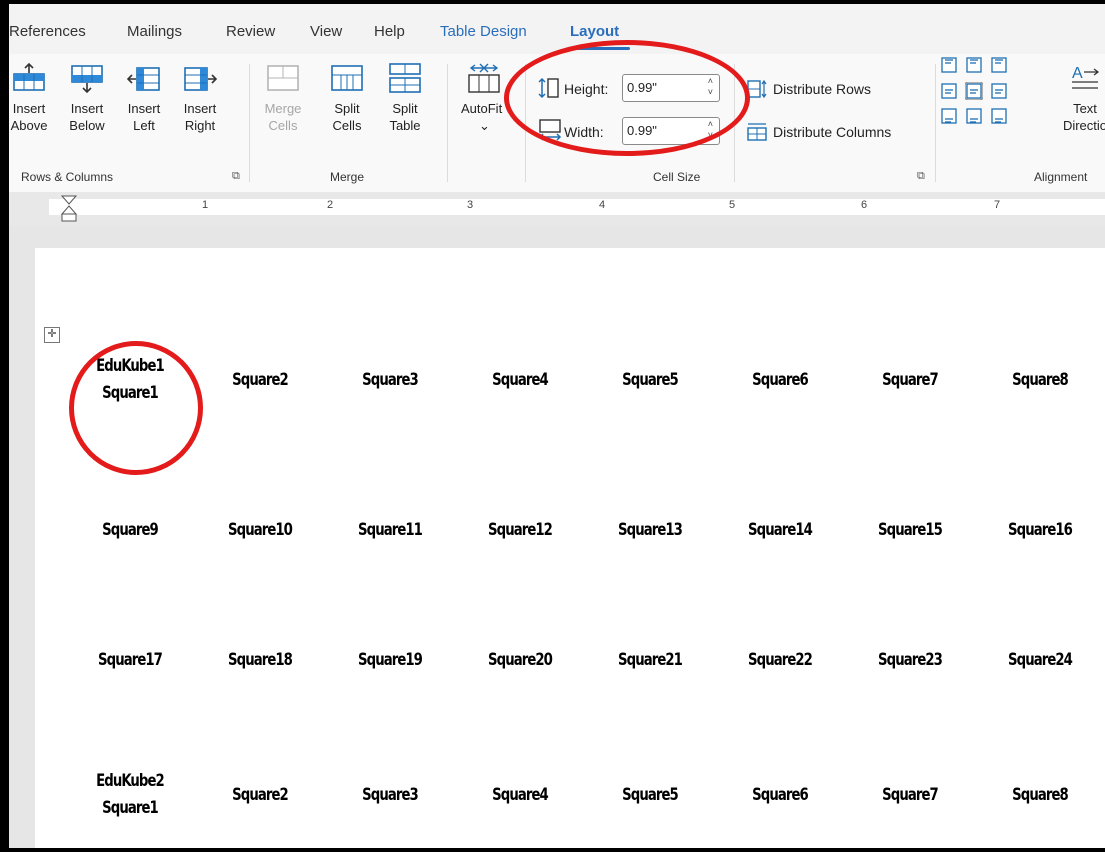  Describe the element at coordinates (822, 89) in the screenshot. I see `distribute-rows-label: Distribute Rows` at that location.